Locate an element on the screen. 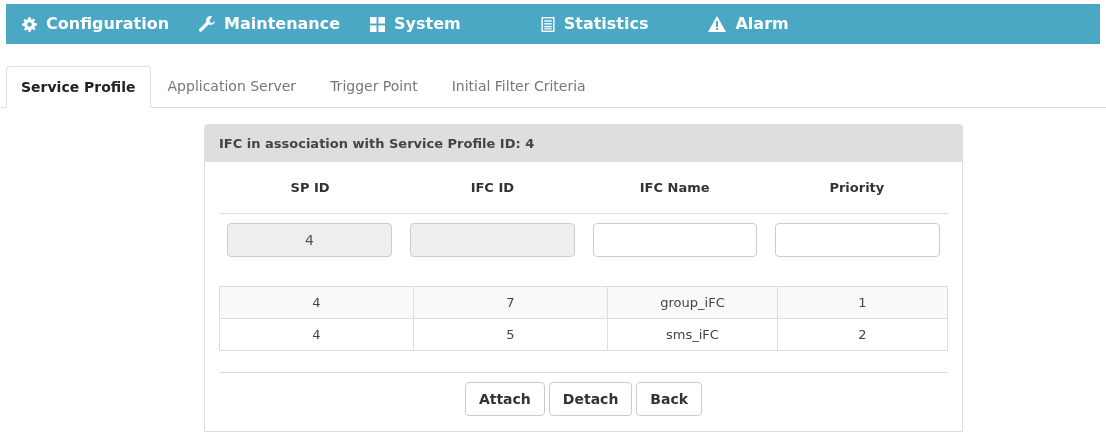  column-header: IFC Name is located at coordinates (674, 187).